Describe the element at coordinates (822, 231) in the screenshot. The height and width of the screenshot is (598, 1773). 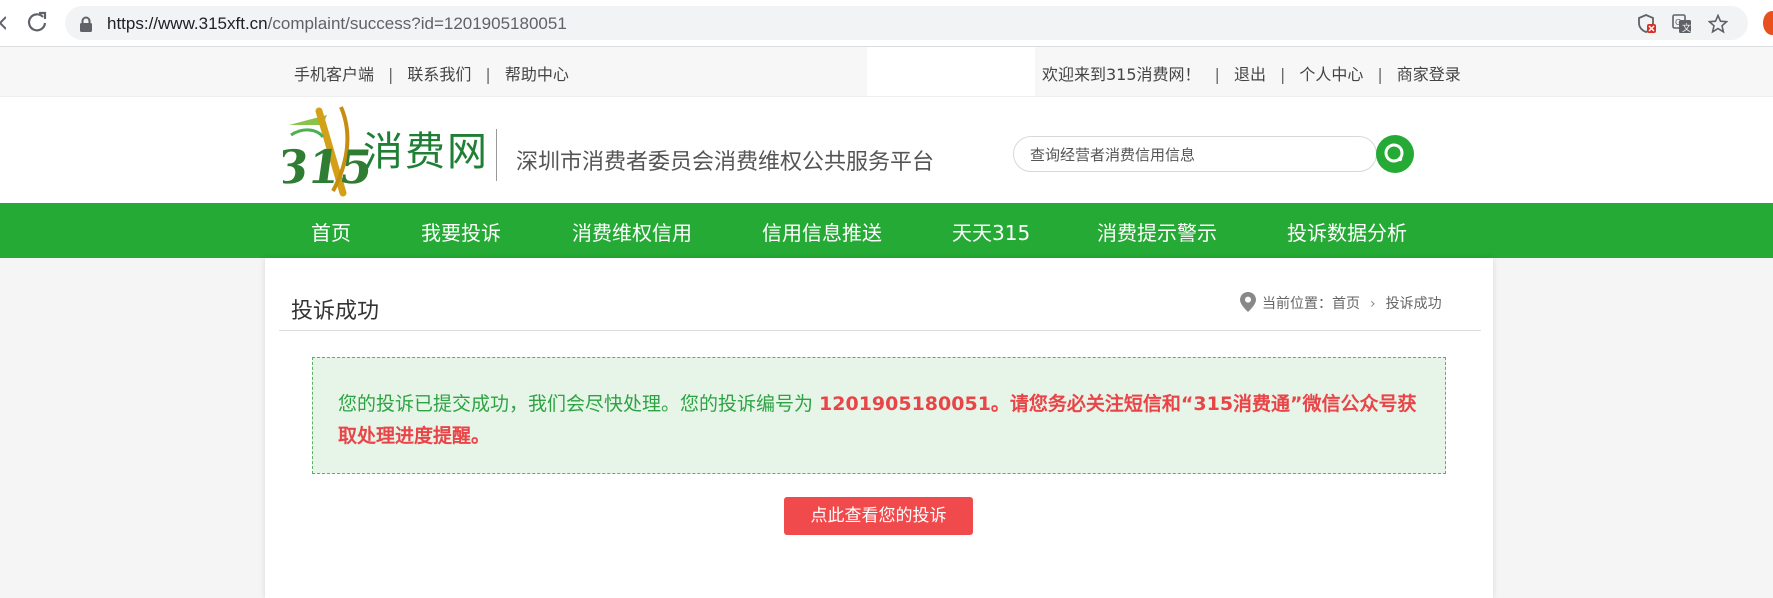
I see `nav-item-credit-push: 信用信息推送` at that location.